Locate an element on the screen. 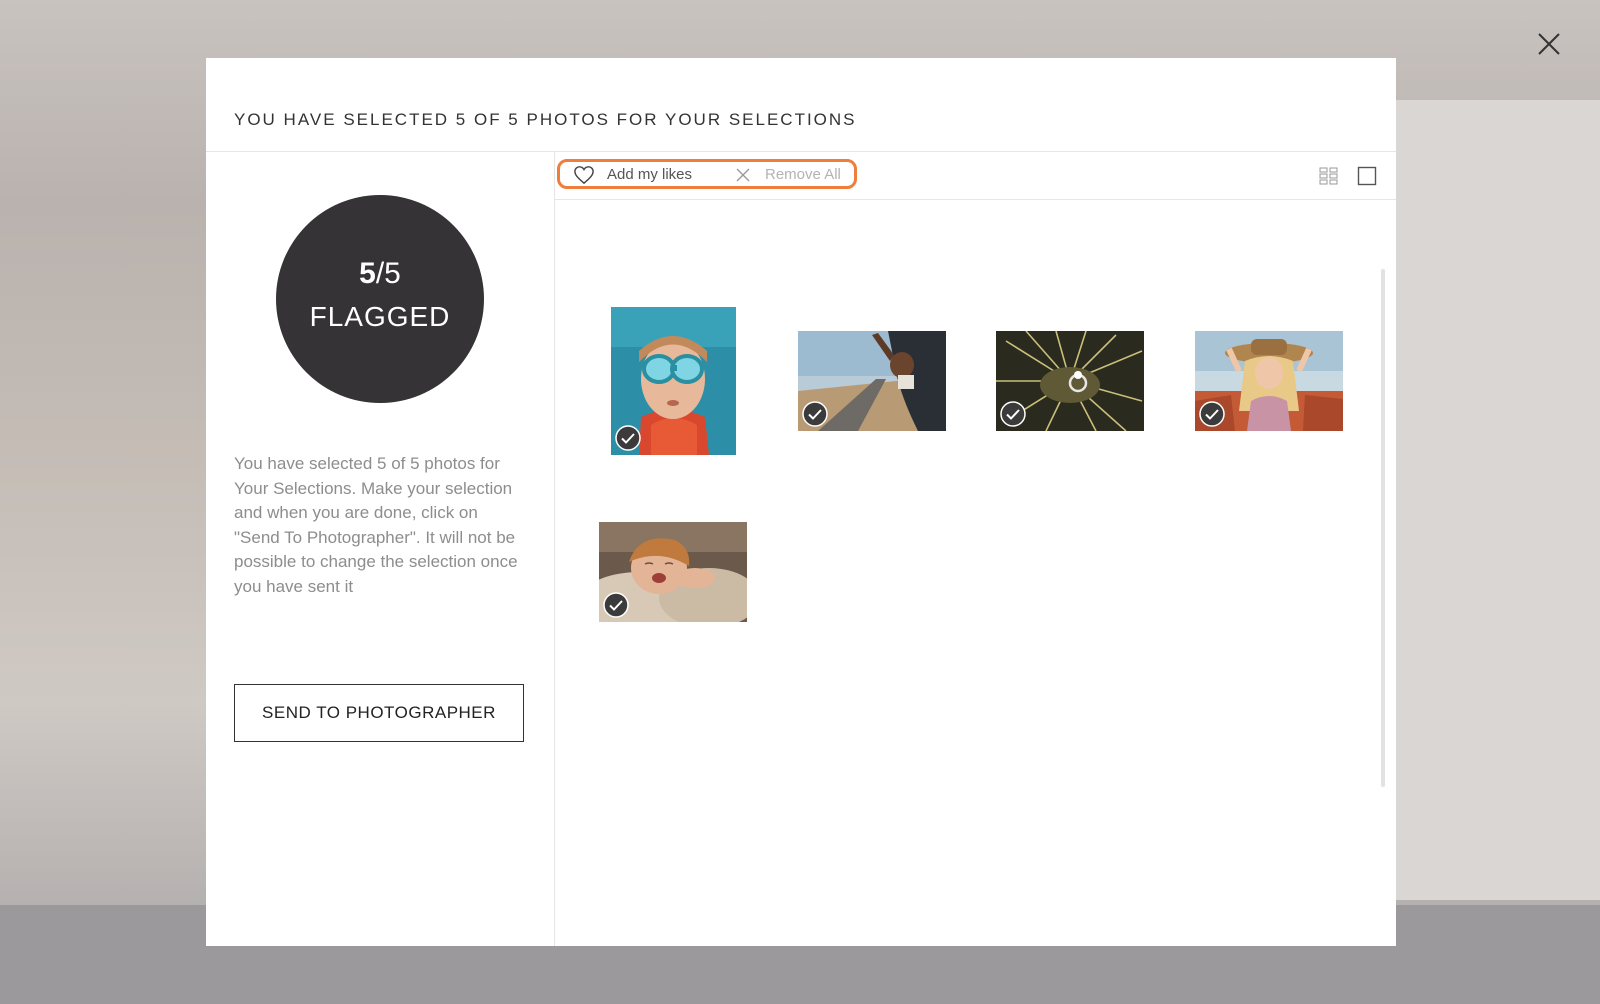 This screenshot has width=1600, height=1004. flagged-count-badge: 5/5 FLAGGED is located at coordinates (380, 299).